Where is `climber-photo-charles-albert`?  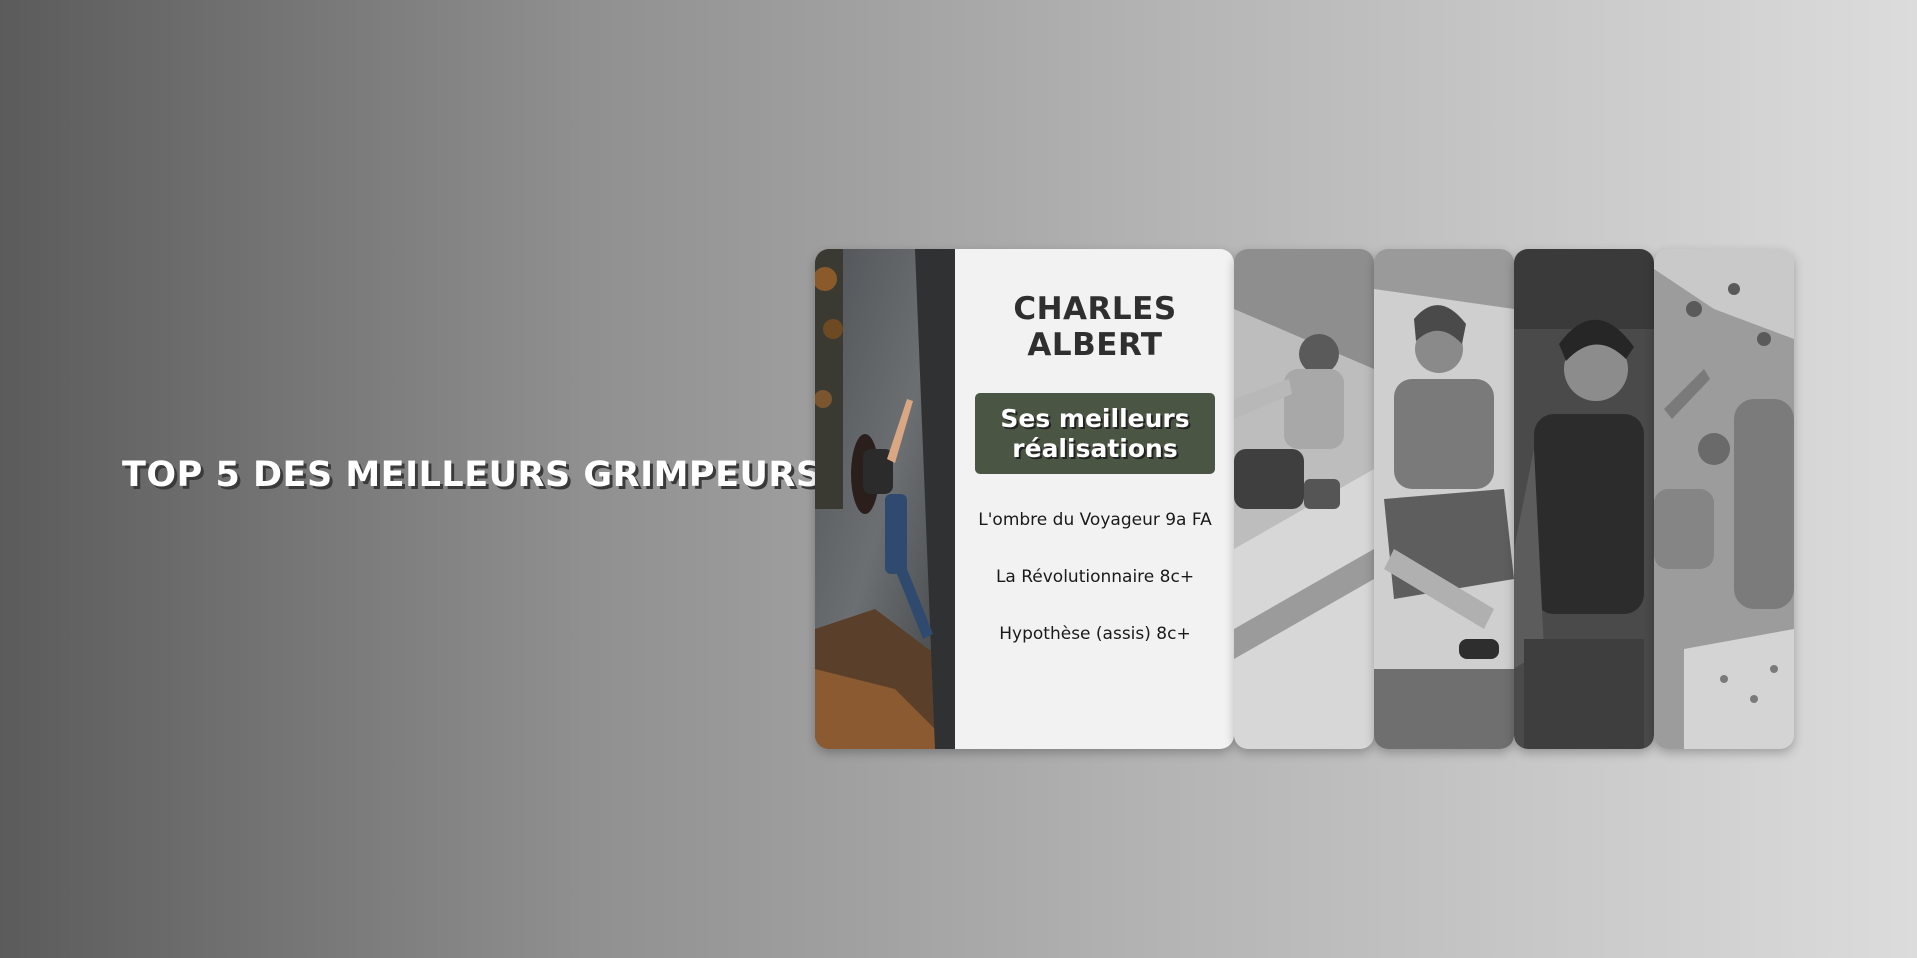 climber-photo-charles-albert is located at coordinates (885, 499).